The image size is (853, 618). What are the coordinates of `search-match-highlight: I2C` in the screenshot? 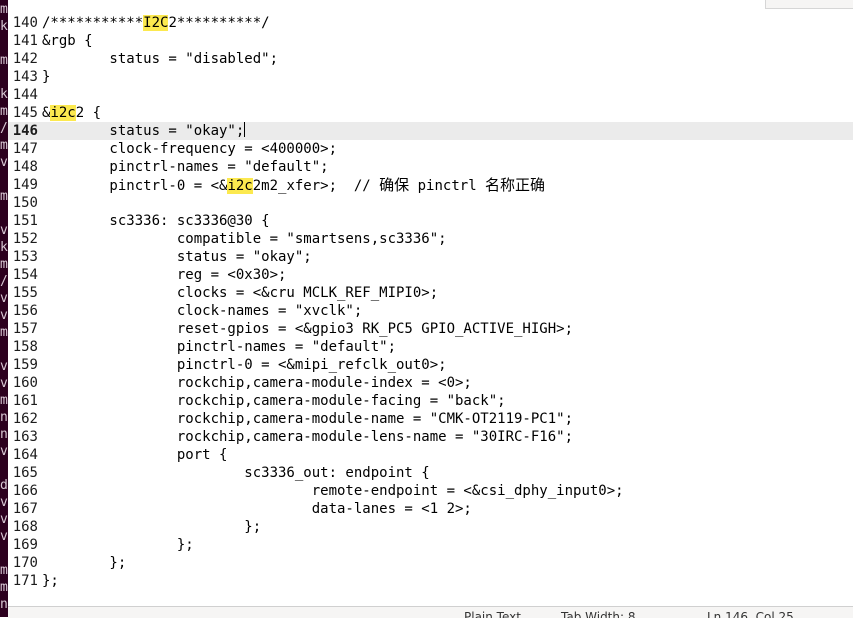 It's located at (156, 23).